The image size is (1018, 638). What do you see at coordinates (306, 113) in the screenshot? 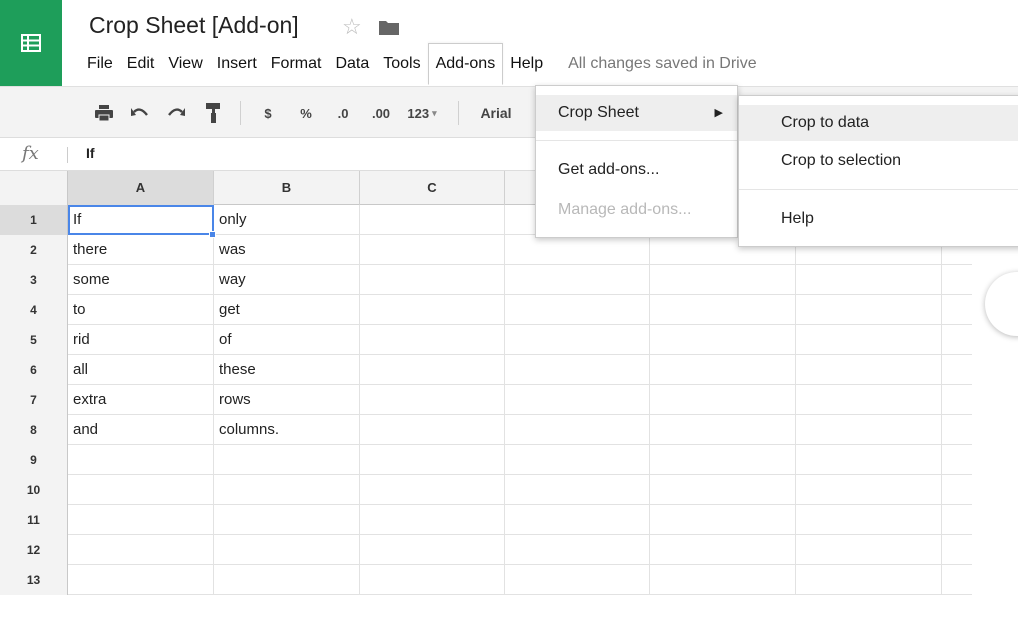
I see `percent-format-button: %` at bounding box center [306, 113].